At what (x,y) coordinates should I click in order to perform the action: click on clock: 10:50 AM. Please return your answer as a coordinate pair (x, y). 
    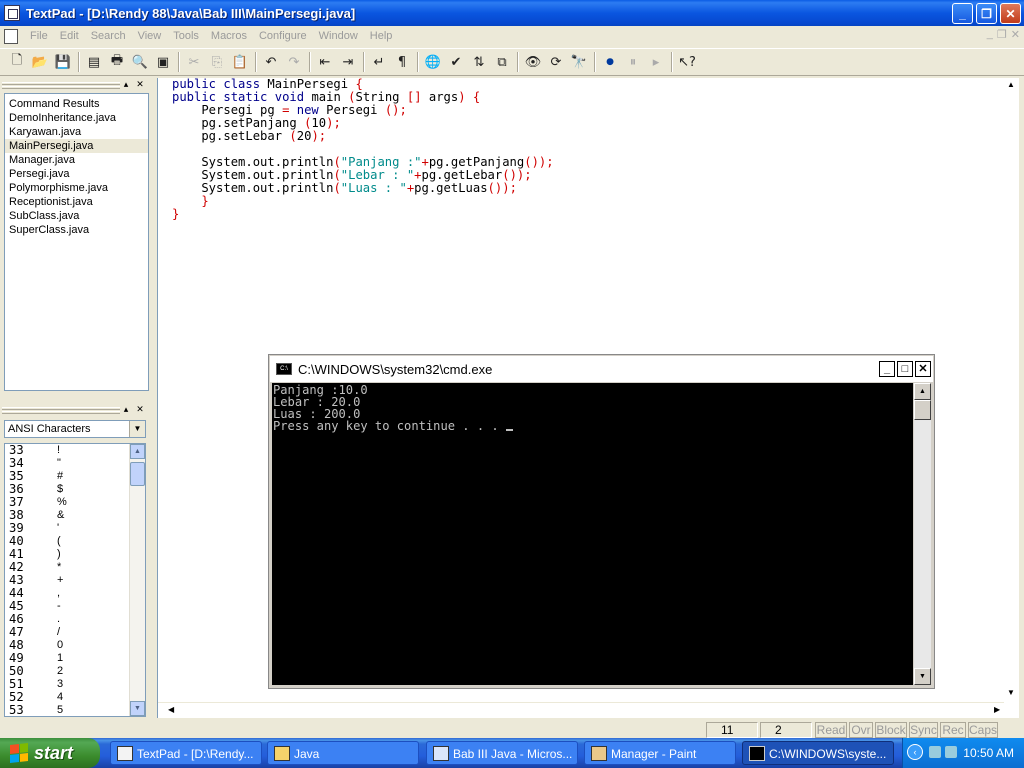
    Looking at the image, I should click on (988, 753).